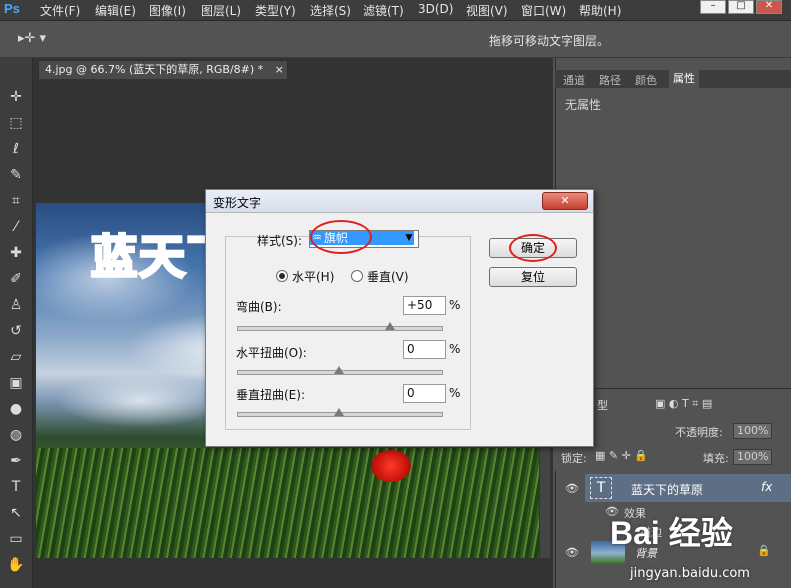  I want to click on opacity-label: 不透明度:, so click(699, 432).